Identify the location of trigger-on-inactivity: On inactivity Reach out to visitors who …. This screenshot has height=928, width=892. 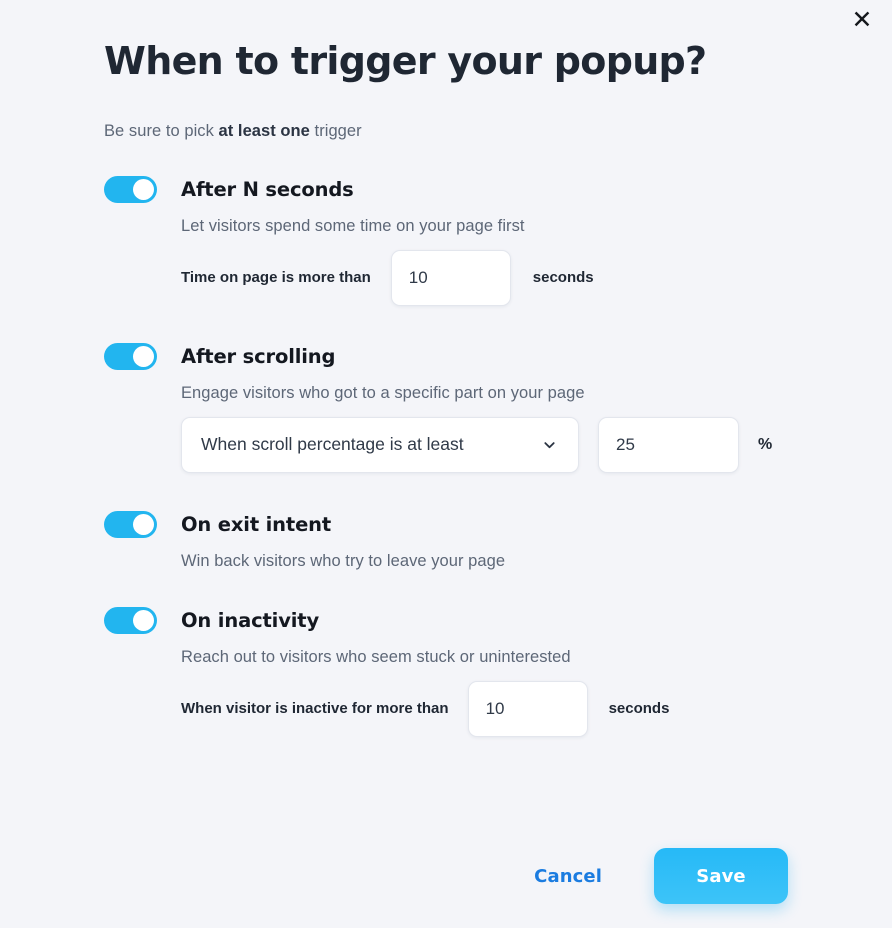
(446, 671).